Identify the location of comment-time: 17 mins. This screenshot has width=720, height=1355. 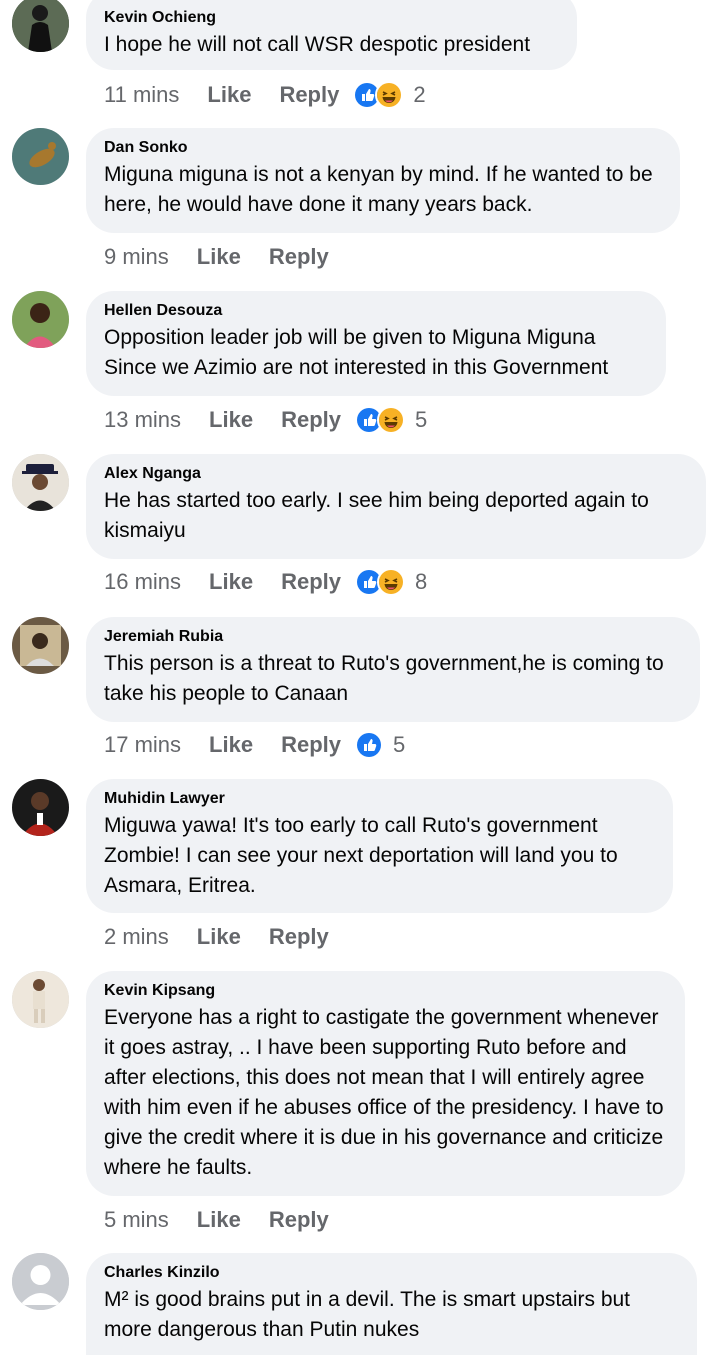
(142, 745).